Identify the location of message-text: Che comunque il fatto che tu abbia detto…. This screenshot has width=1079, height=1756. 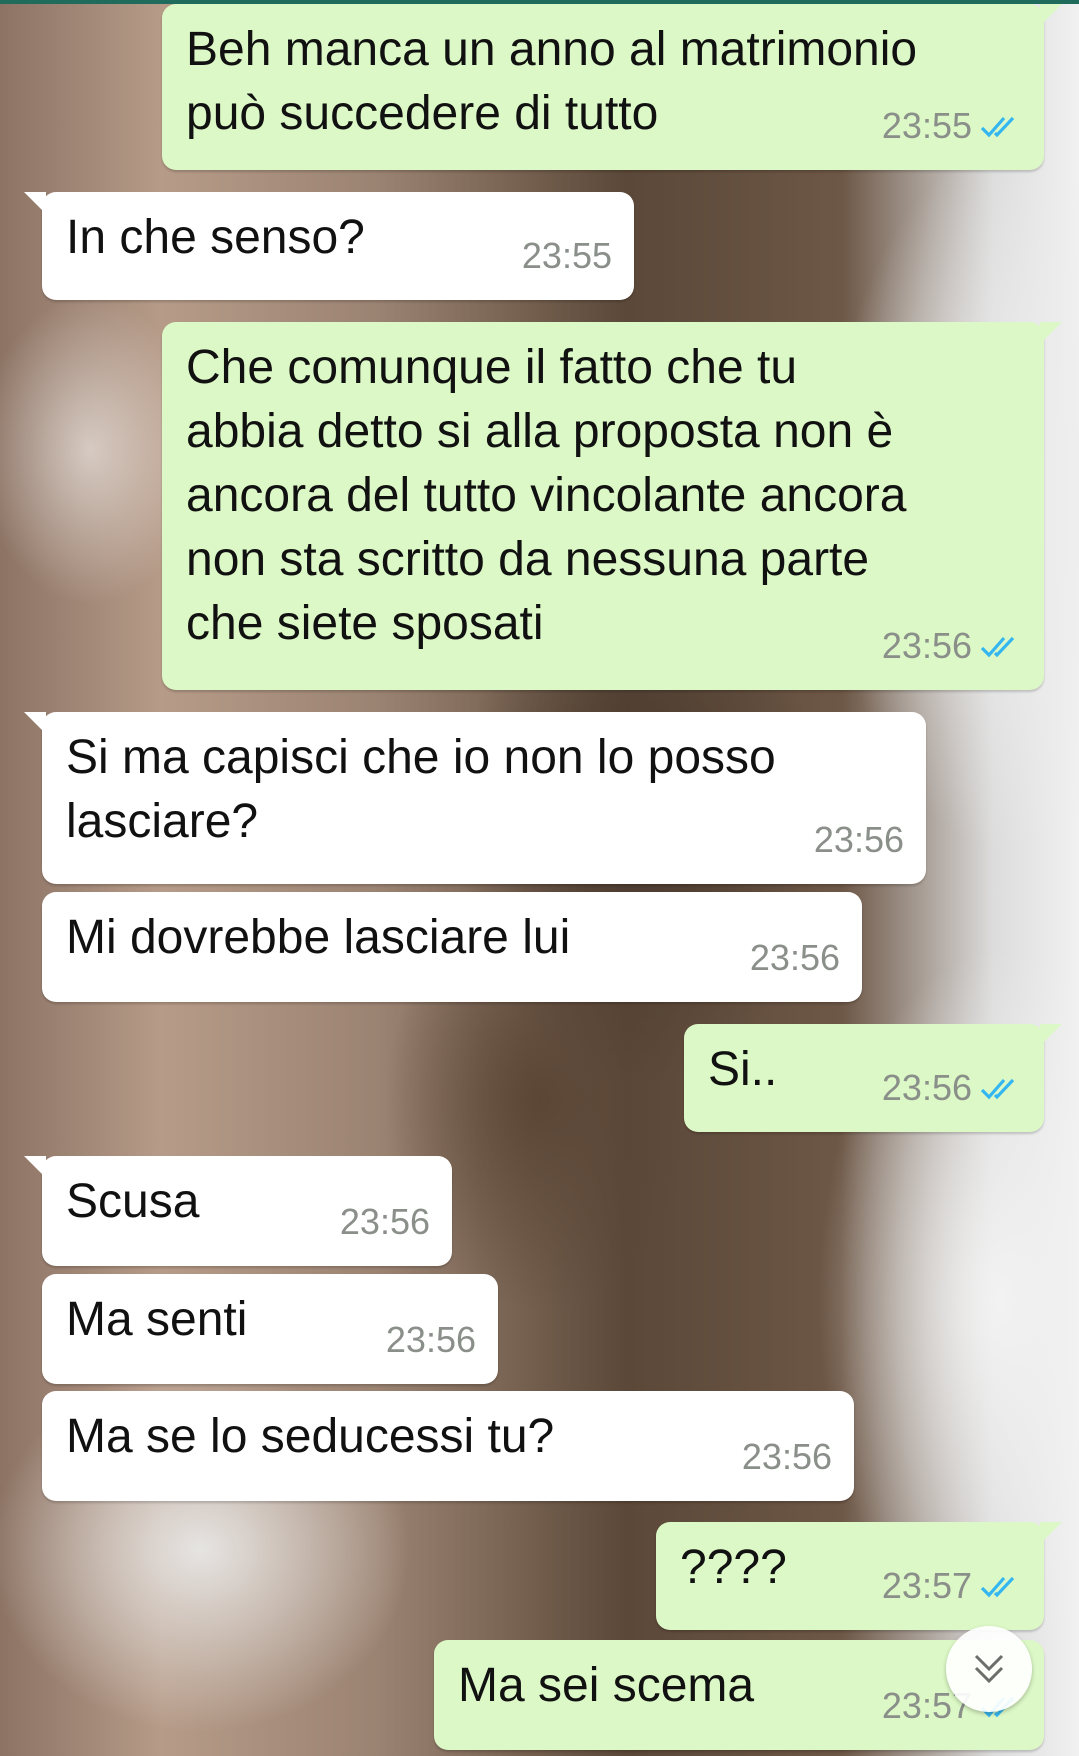
(546, 495).